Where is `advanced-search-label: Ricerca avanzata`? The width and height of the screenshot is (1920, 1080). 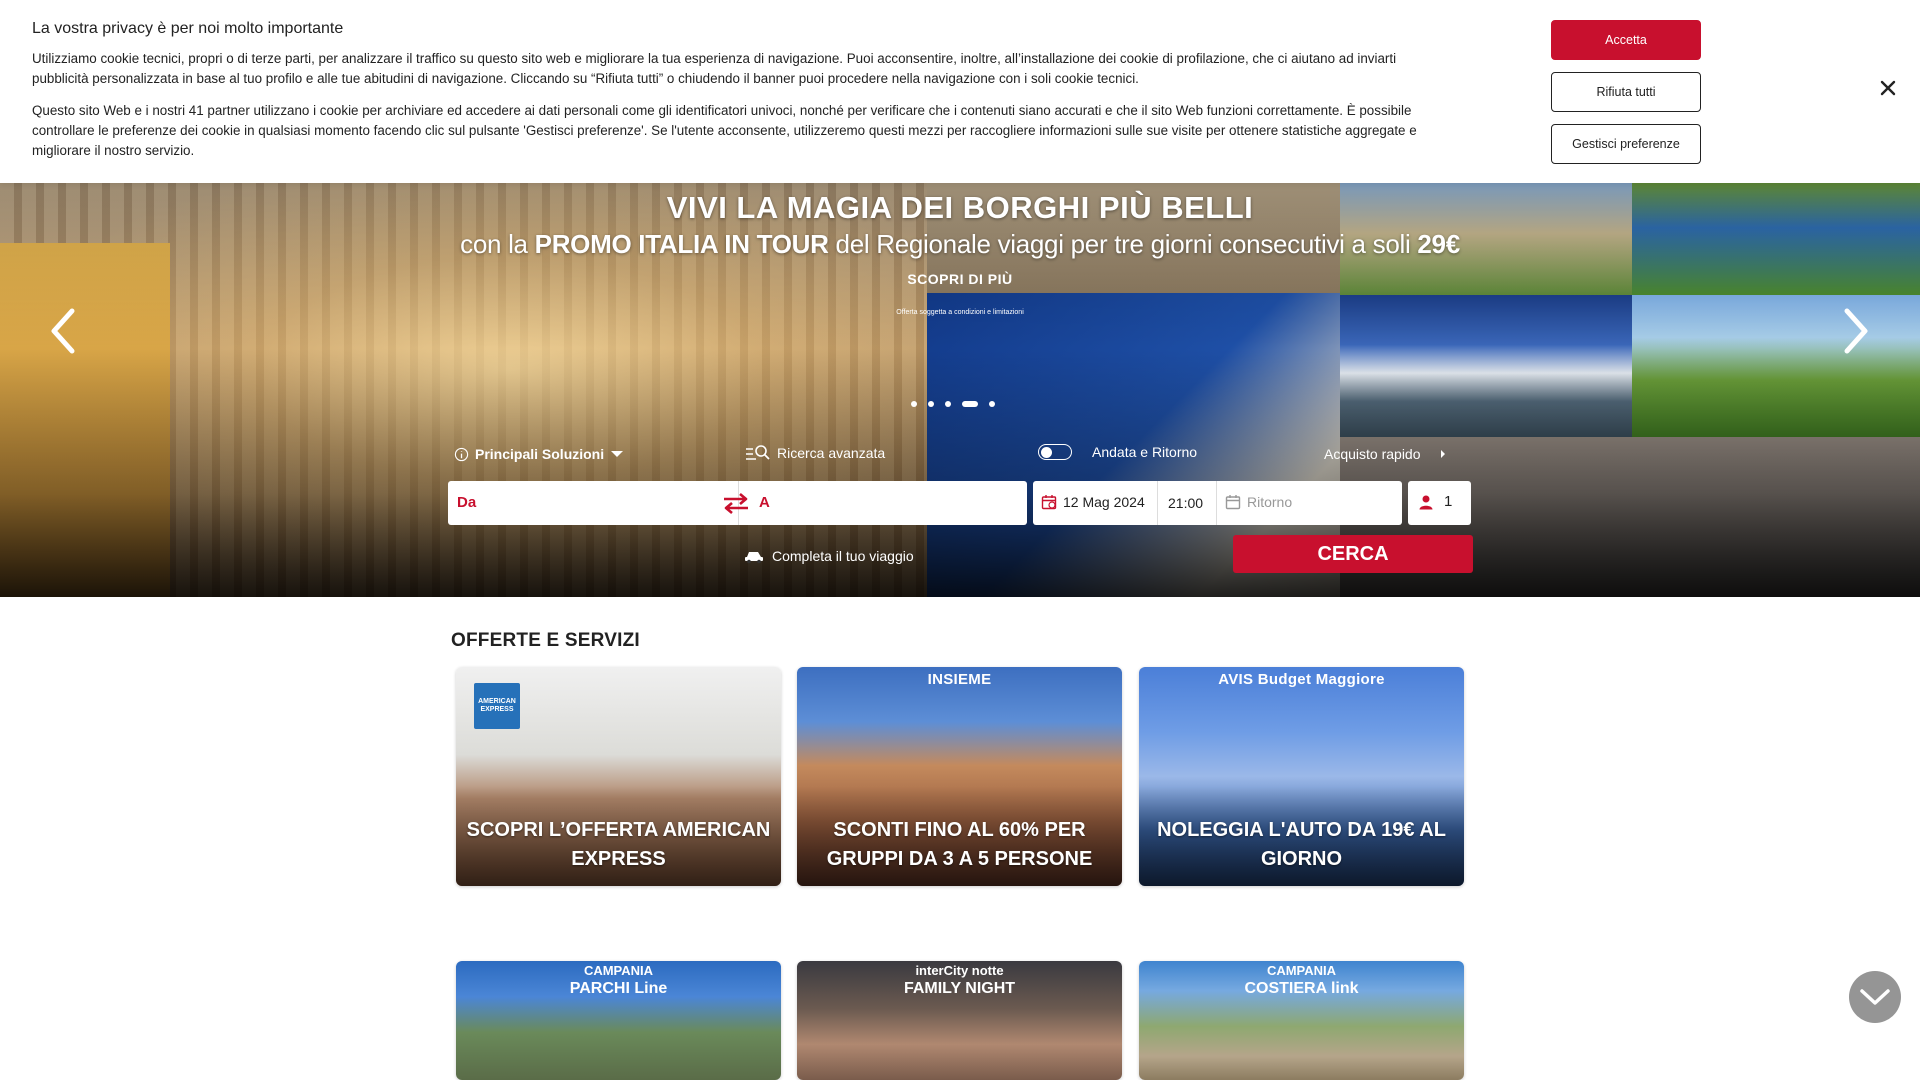 advanced-search-label: Ricerca avanzata is located at coordinates (831, 453).